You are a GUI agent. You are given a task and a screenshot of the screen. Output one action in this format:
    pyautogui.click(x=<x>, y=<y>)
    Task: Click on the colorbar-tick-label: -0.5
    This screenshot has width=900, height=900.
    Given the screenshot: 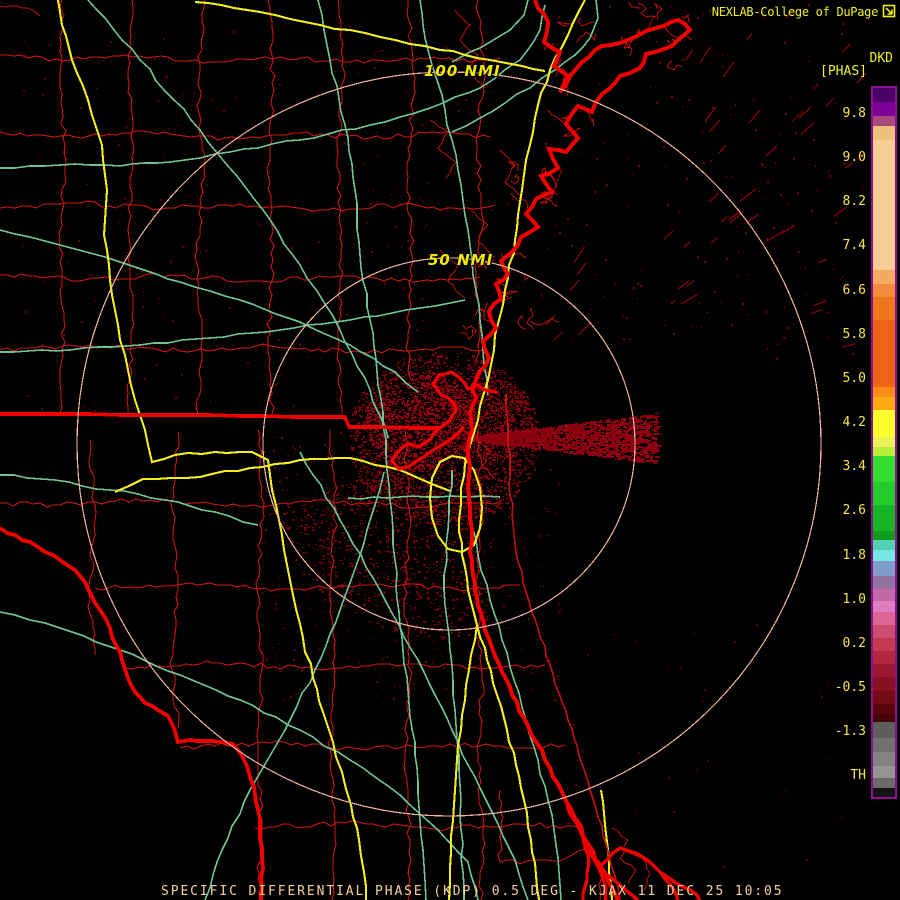 What is the action you would take?
    pyautogui.click(x=850, y=687)
    